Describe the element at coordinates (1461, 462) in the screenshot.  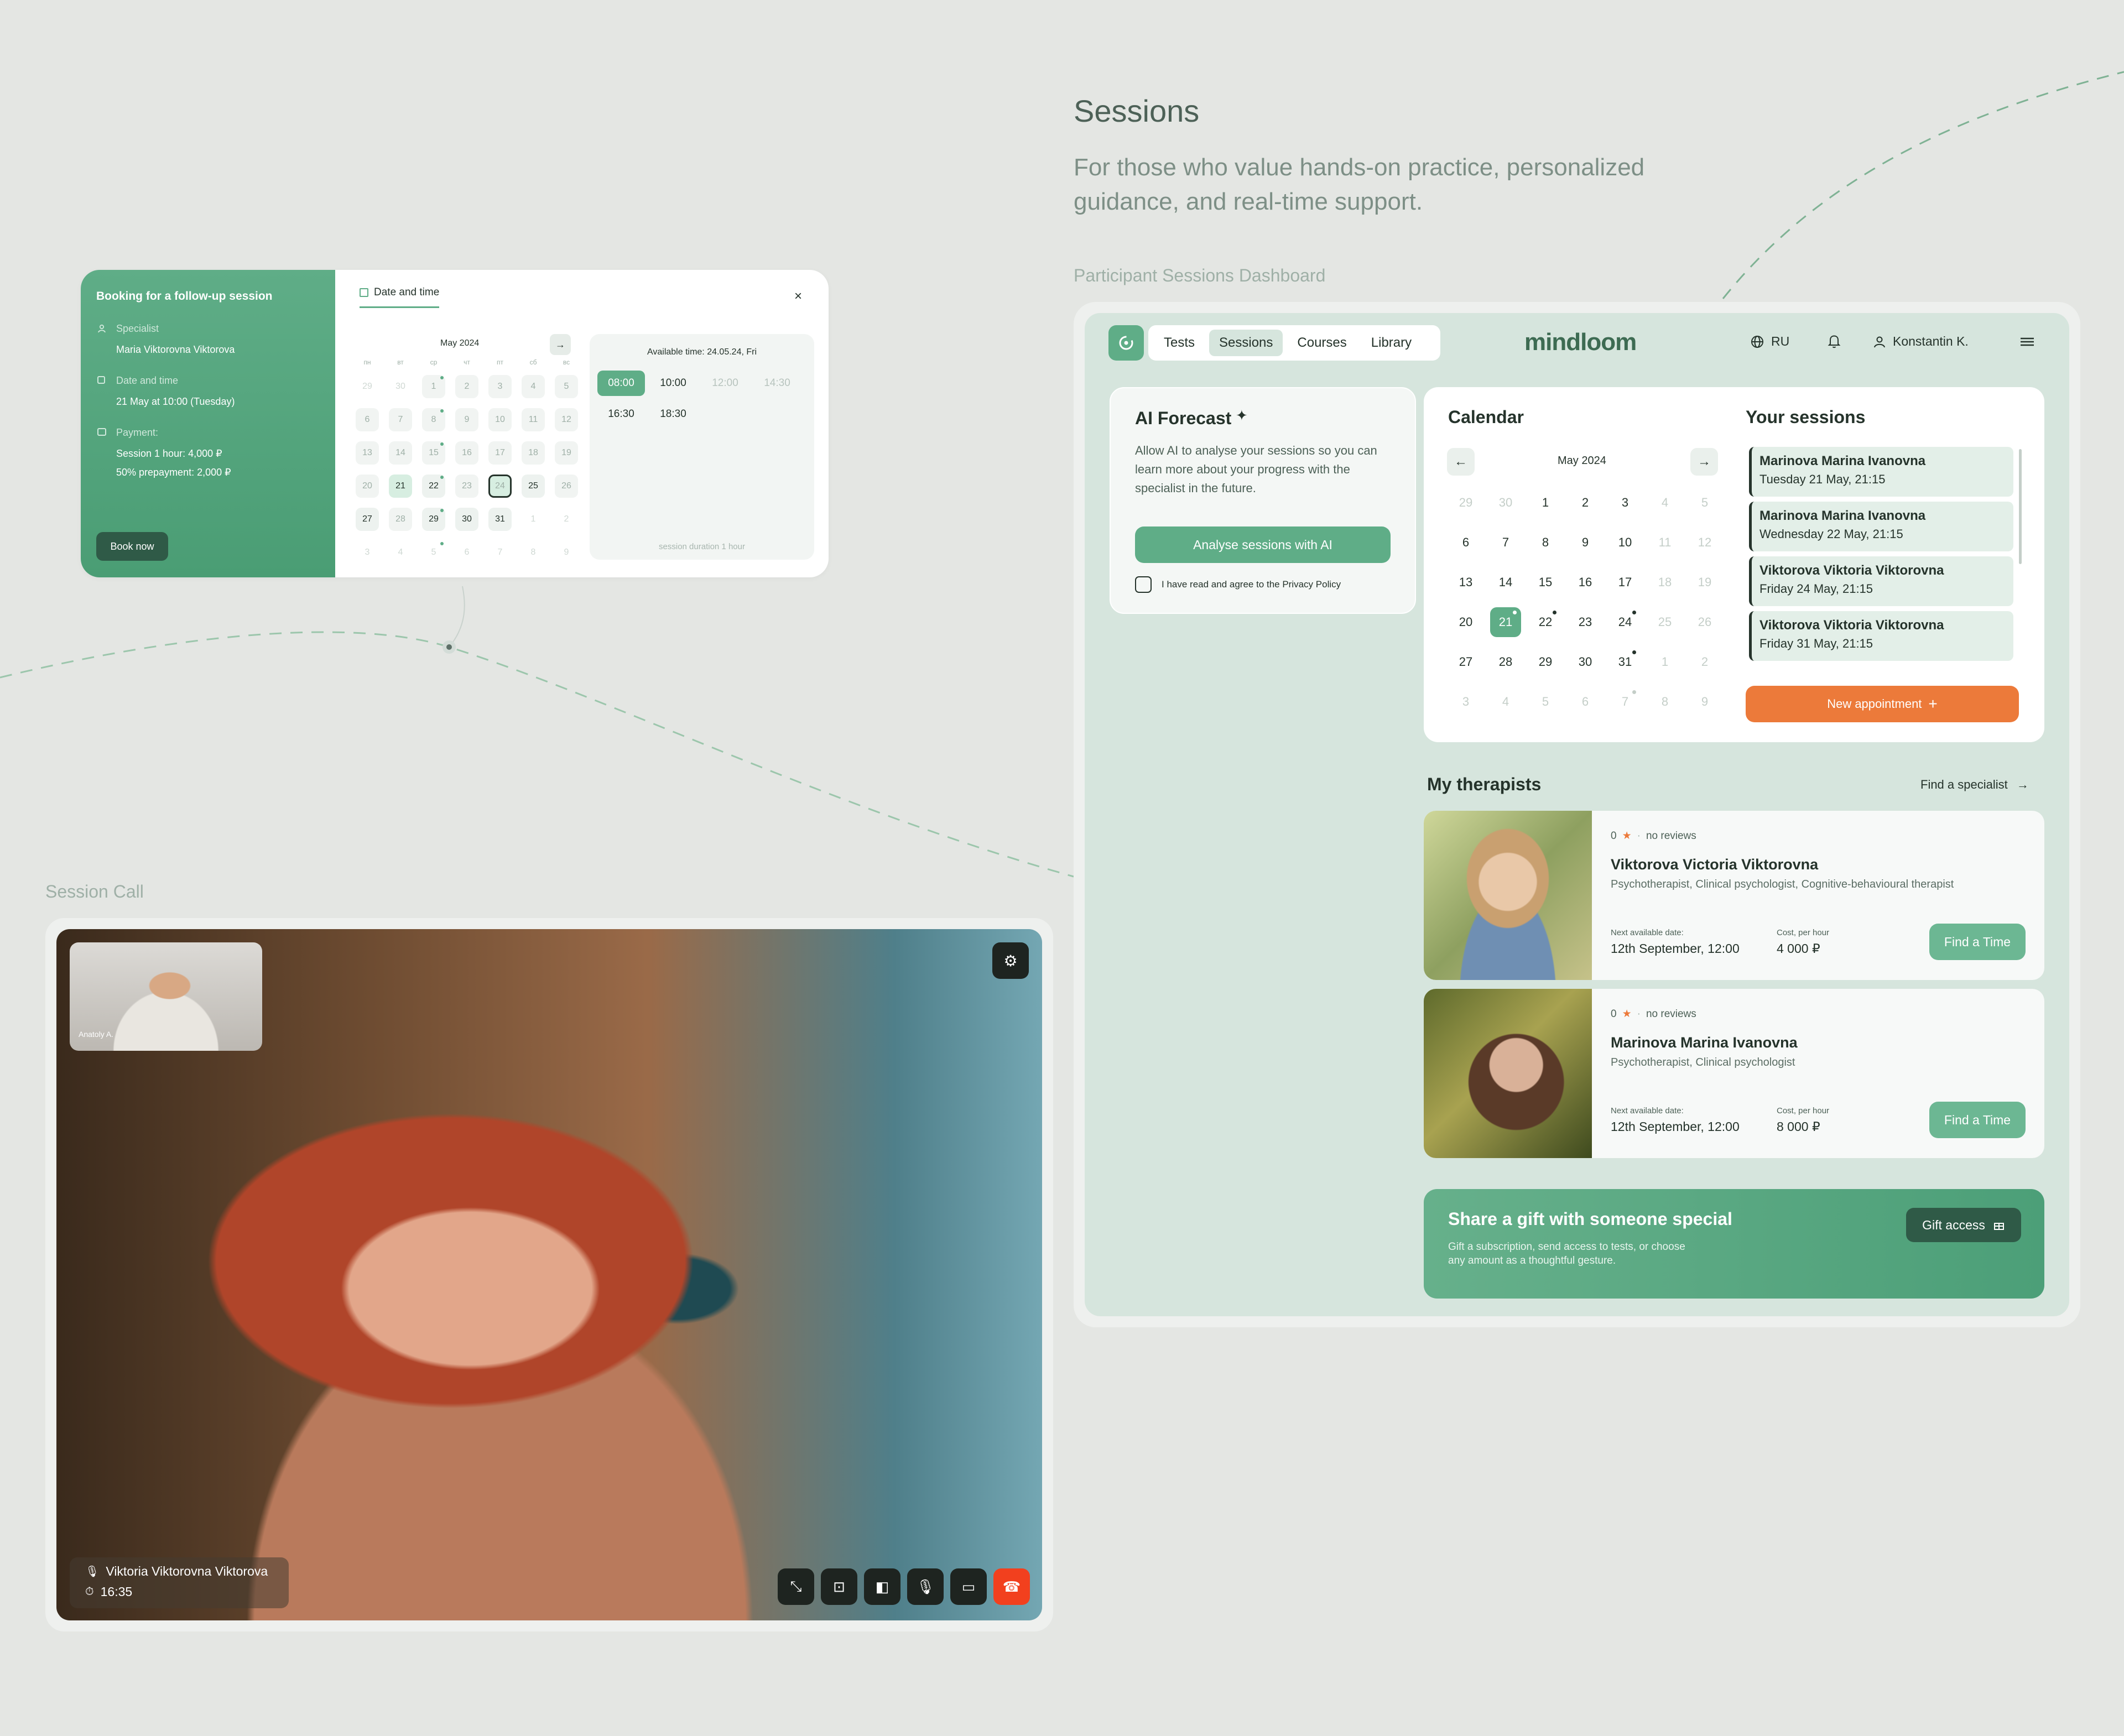
I see `prev-month-button: ←` at that location.